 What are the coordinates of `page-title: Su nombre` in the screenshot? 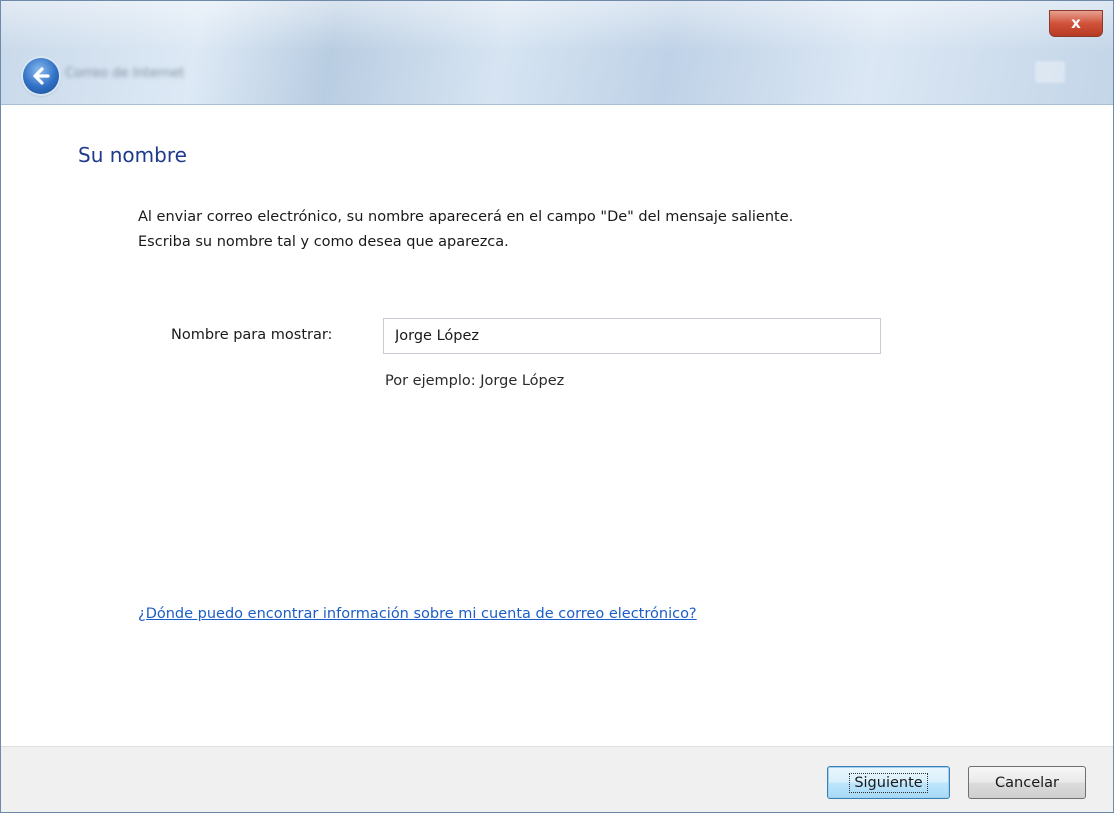 It's located at (132, 155).